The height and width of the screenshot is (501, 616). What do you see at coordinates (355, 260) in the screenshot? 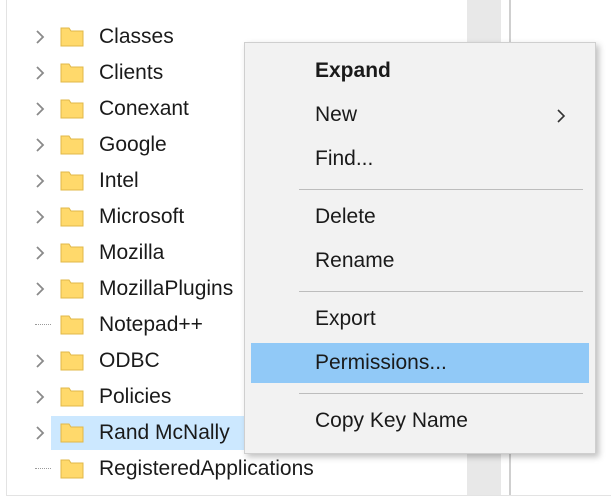
I see `menu-item-label: Rename` at bounding box center [355, 260].